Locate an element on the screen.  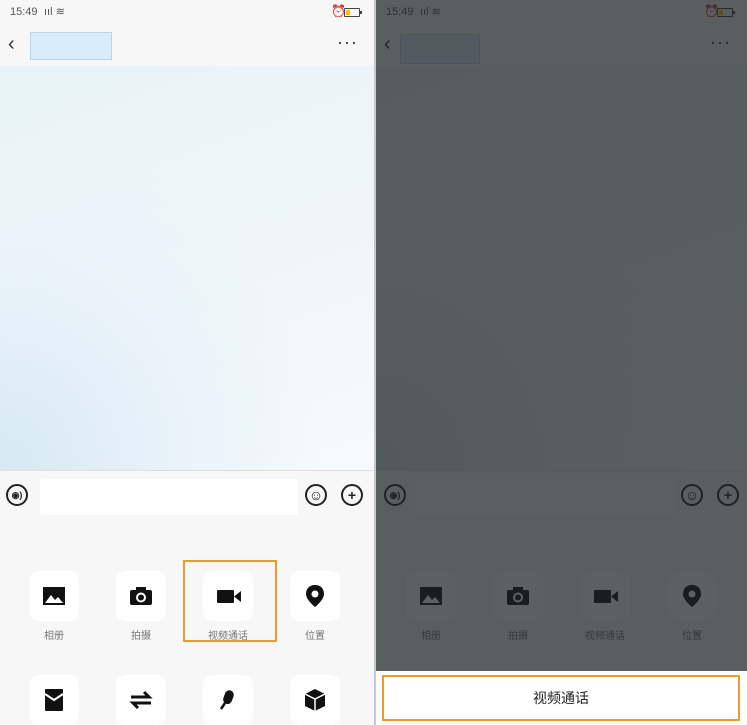
tool-label: 位置 is located at coordinates (315, 636).